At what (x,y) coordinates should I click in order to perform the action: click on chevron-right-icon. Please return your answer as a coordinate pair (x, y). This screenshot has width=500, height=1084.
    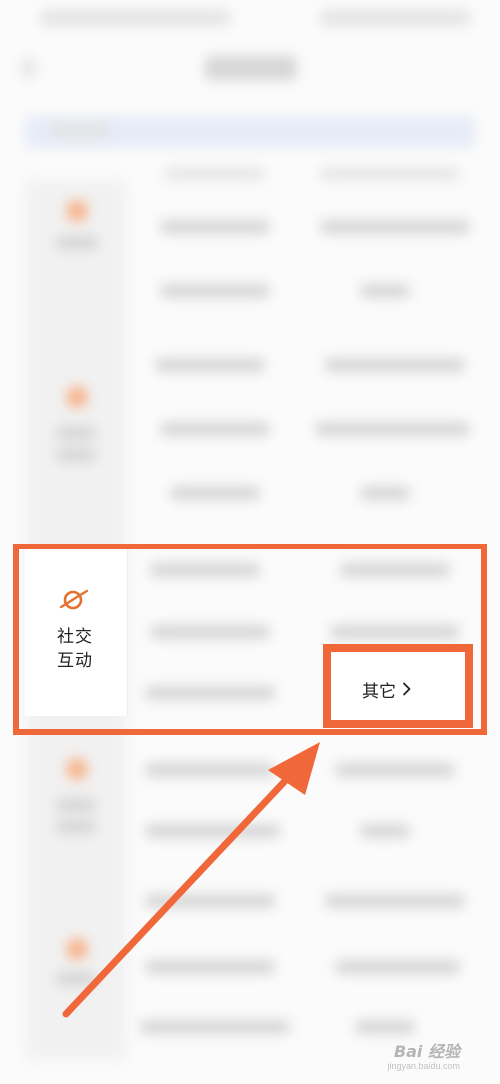
    Looking at the image, I should click on (407, 689).